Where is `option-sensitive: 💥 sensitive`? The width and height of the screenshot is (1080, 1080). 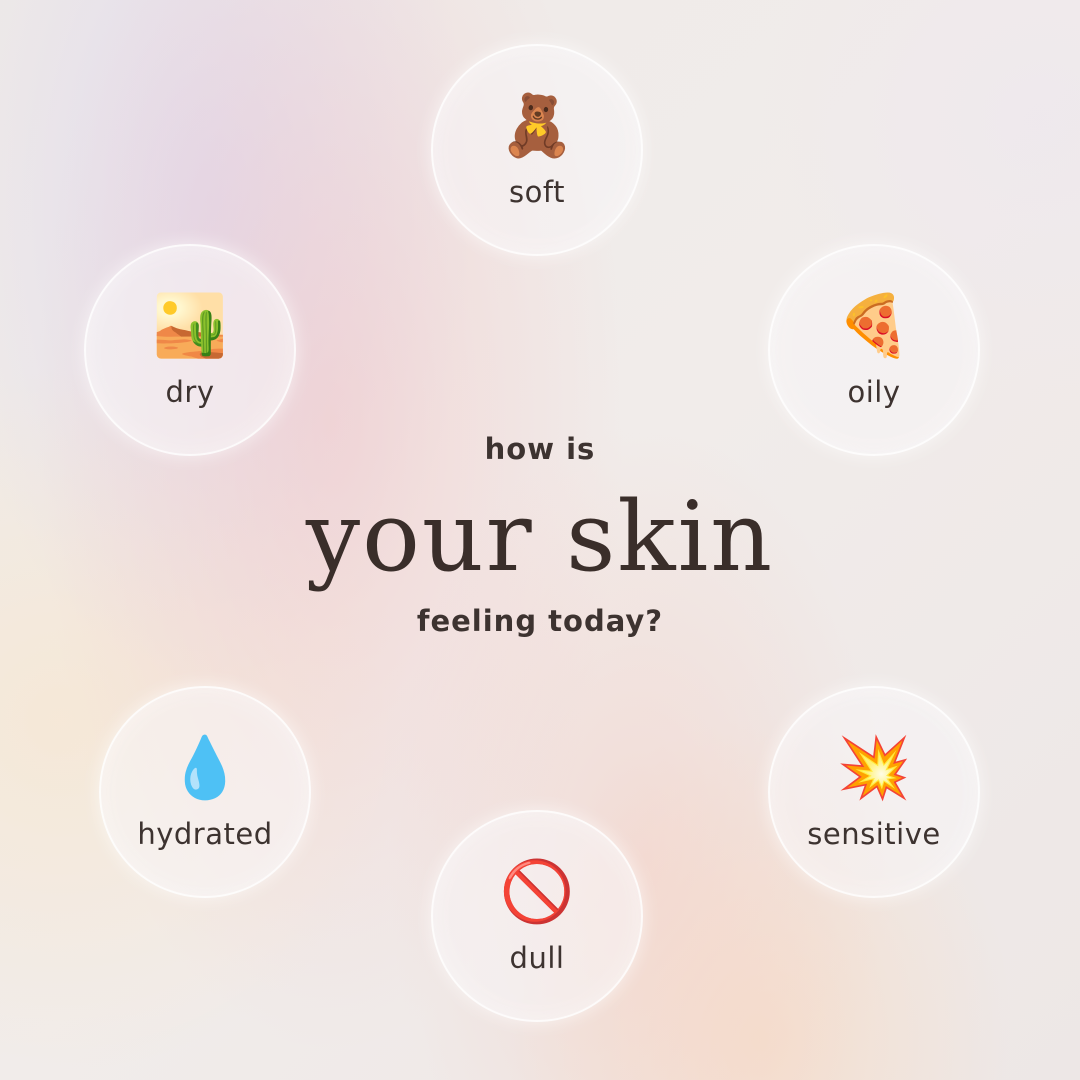
option-sensitive: 💥 sensitive is located at coordinates (874, 792).